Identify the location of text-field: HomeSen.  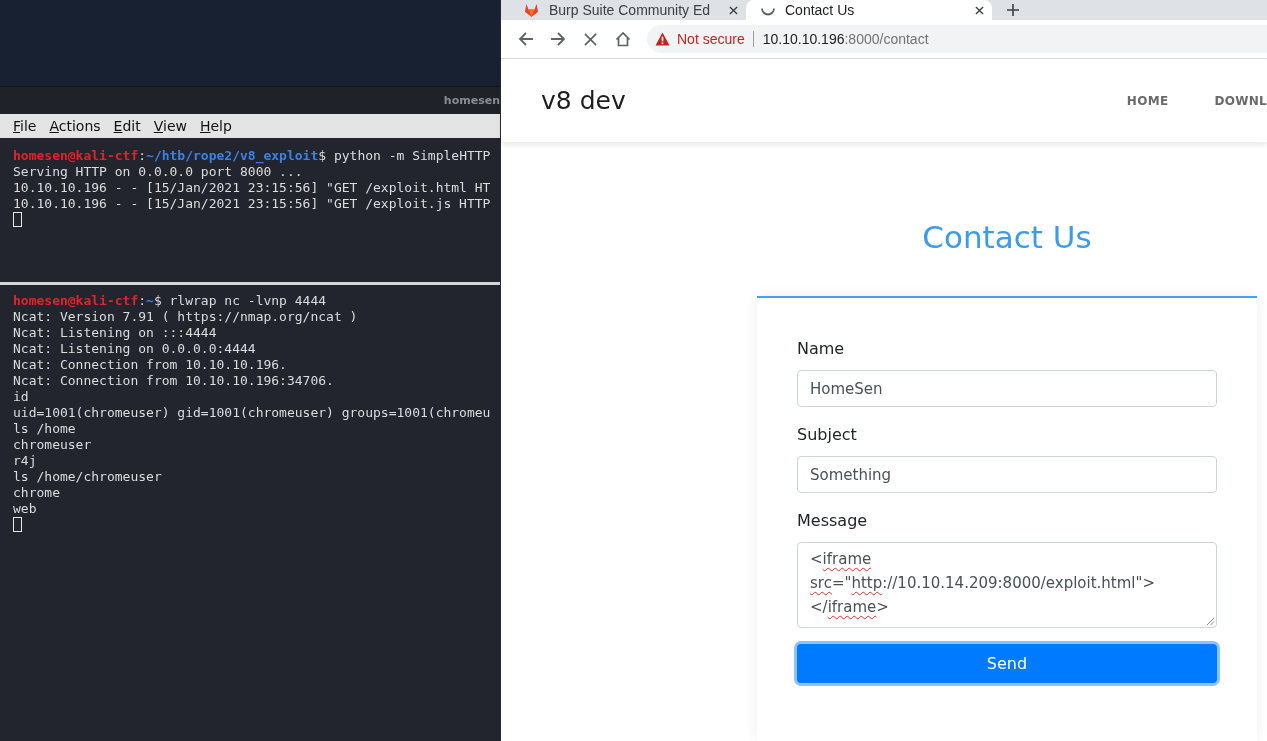
(1007, 388).